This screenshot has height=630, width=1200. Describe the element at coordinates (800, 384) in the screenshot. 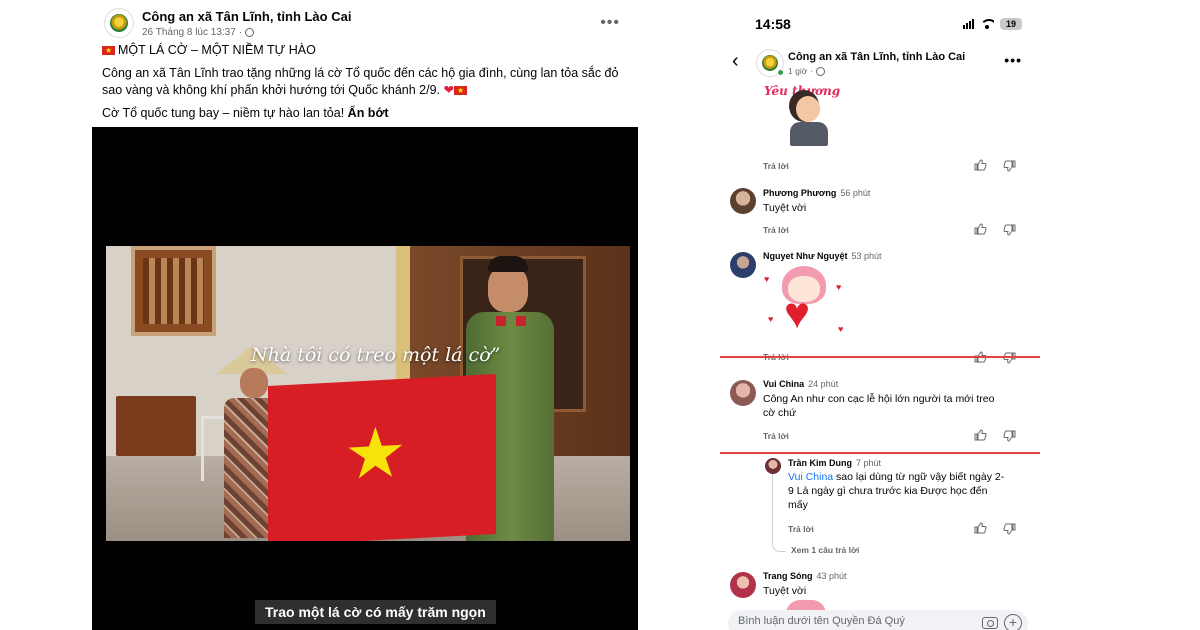

I see `commenter-name: Vui China 24 phút` at that location.